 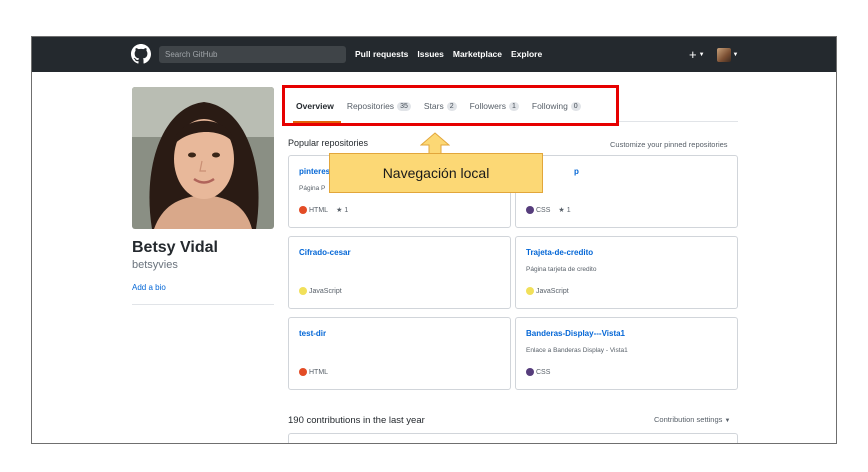 I want to click on profile-photo, so click(x=203, y=158).